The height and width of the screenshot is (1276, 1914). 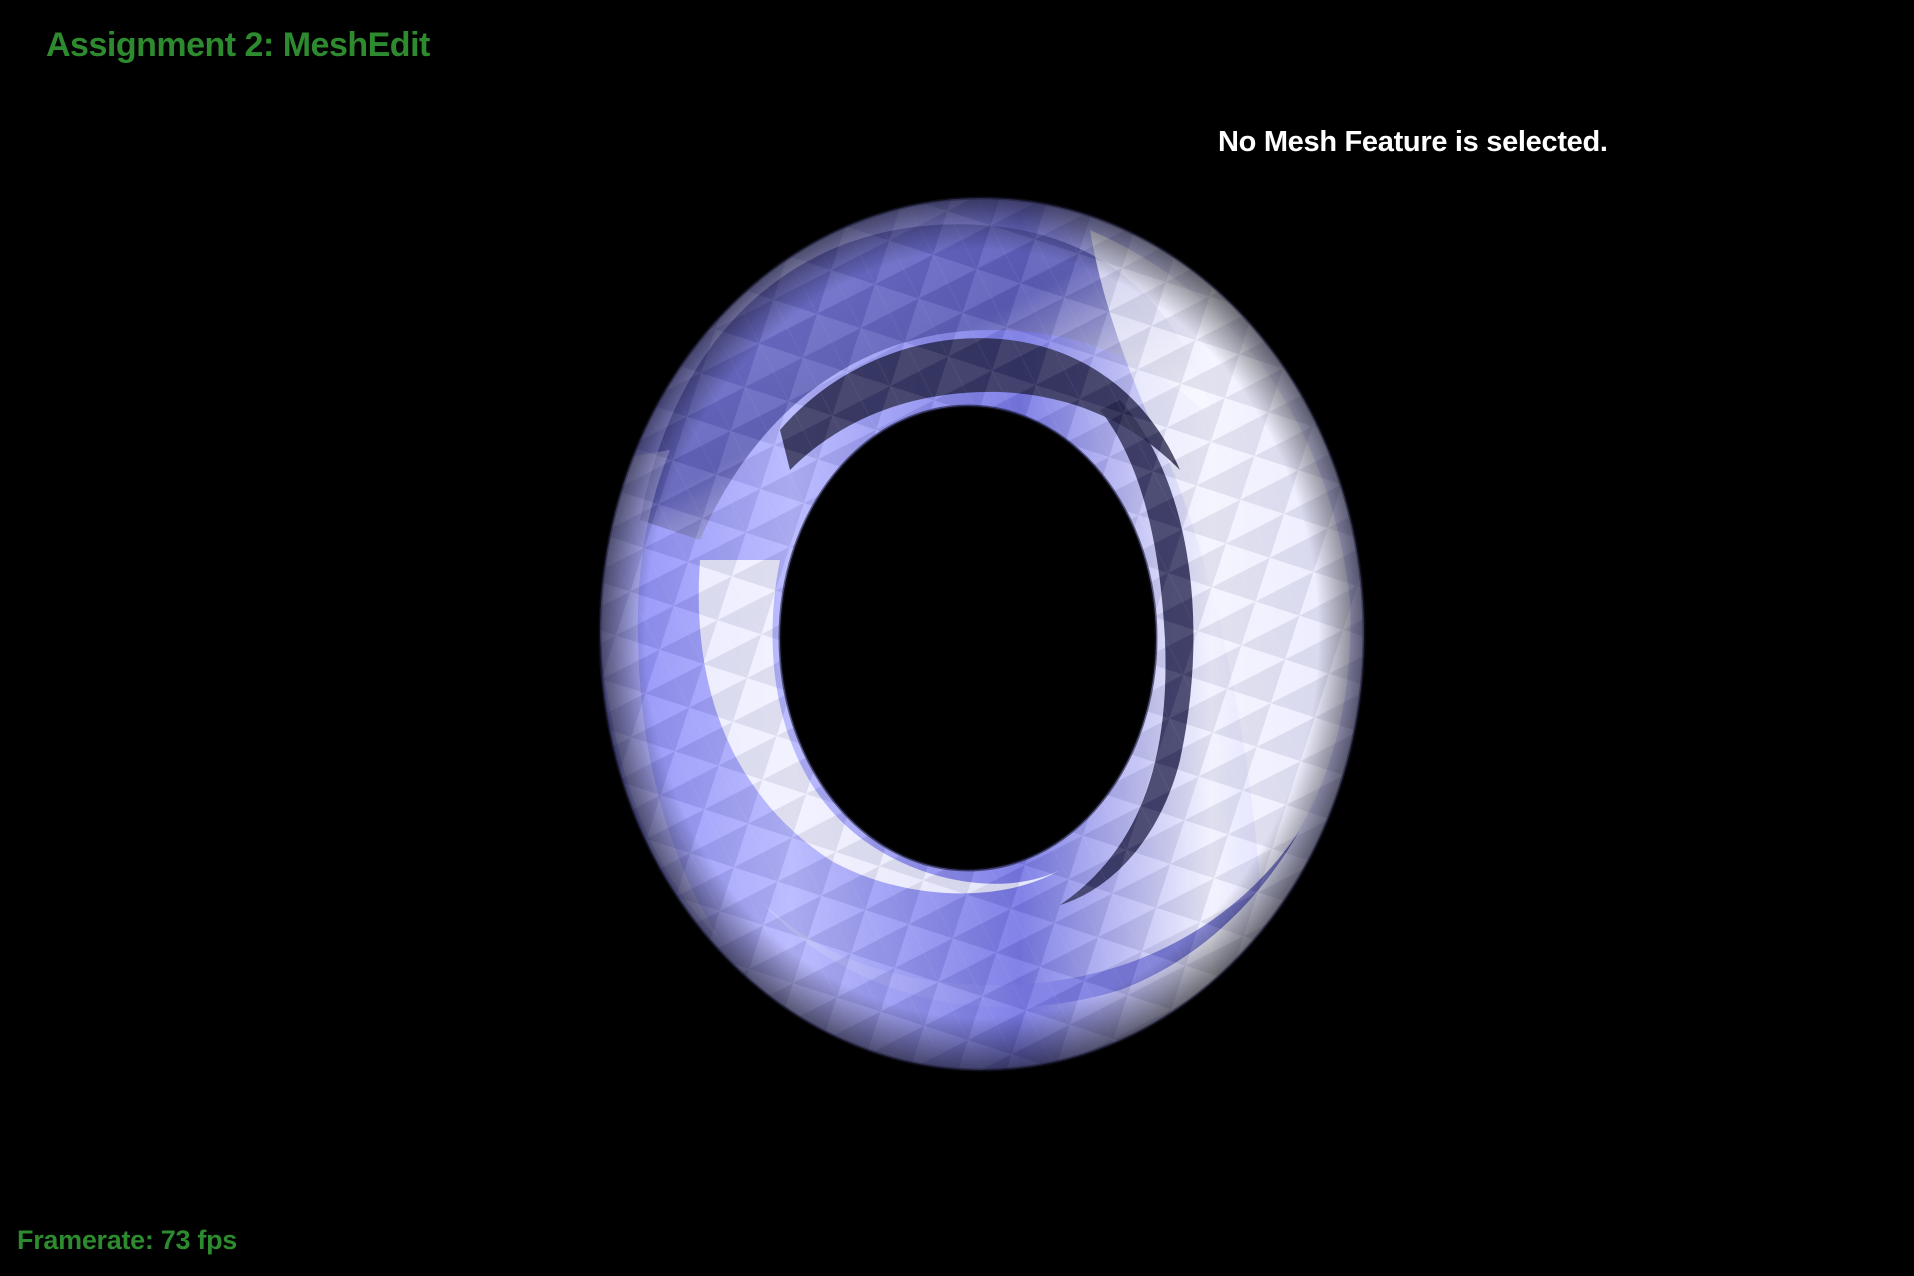 I want to click on app-title: Assignment 2: MeshEdit, so click(x=238, y=45).